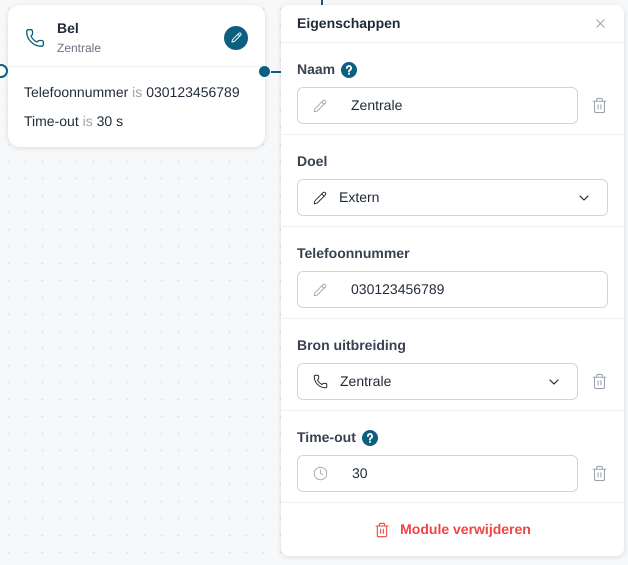 Image resolution: width=628 pixels, height=565 pixels. What do you see at coordinates (136, 76) in the screenshot?
I see `node-card: Bel Zentrale Telefoonnummer is 030123456789 Time-out is 30 s` at bounding box center [136, 76].